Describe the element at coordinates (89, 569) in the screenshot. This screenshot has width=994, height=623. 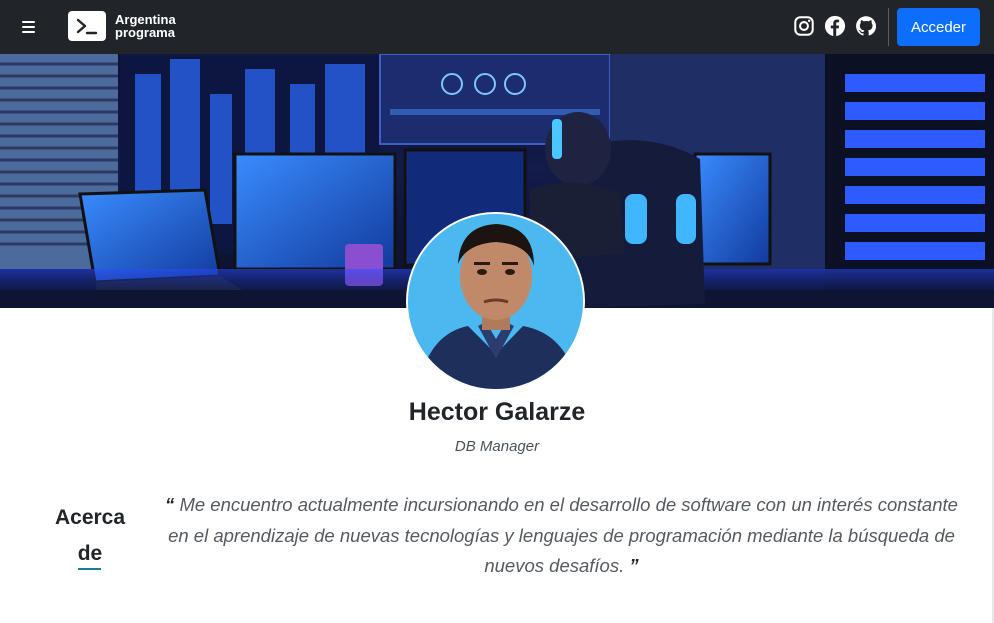
I see `about-underline` at that location.